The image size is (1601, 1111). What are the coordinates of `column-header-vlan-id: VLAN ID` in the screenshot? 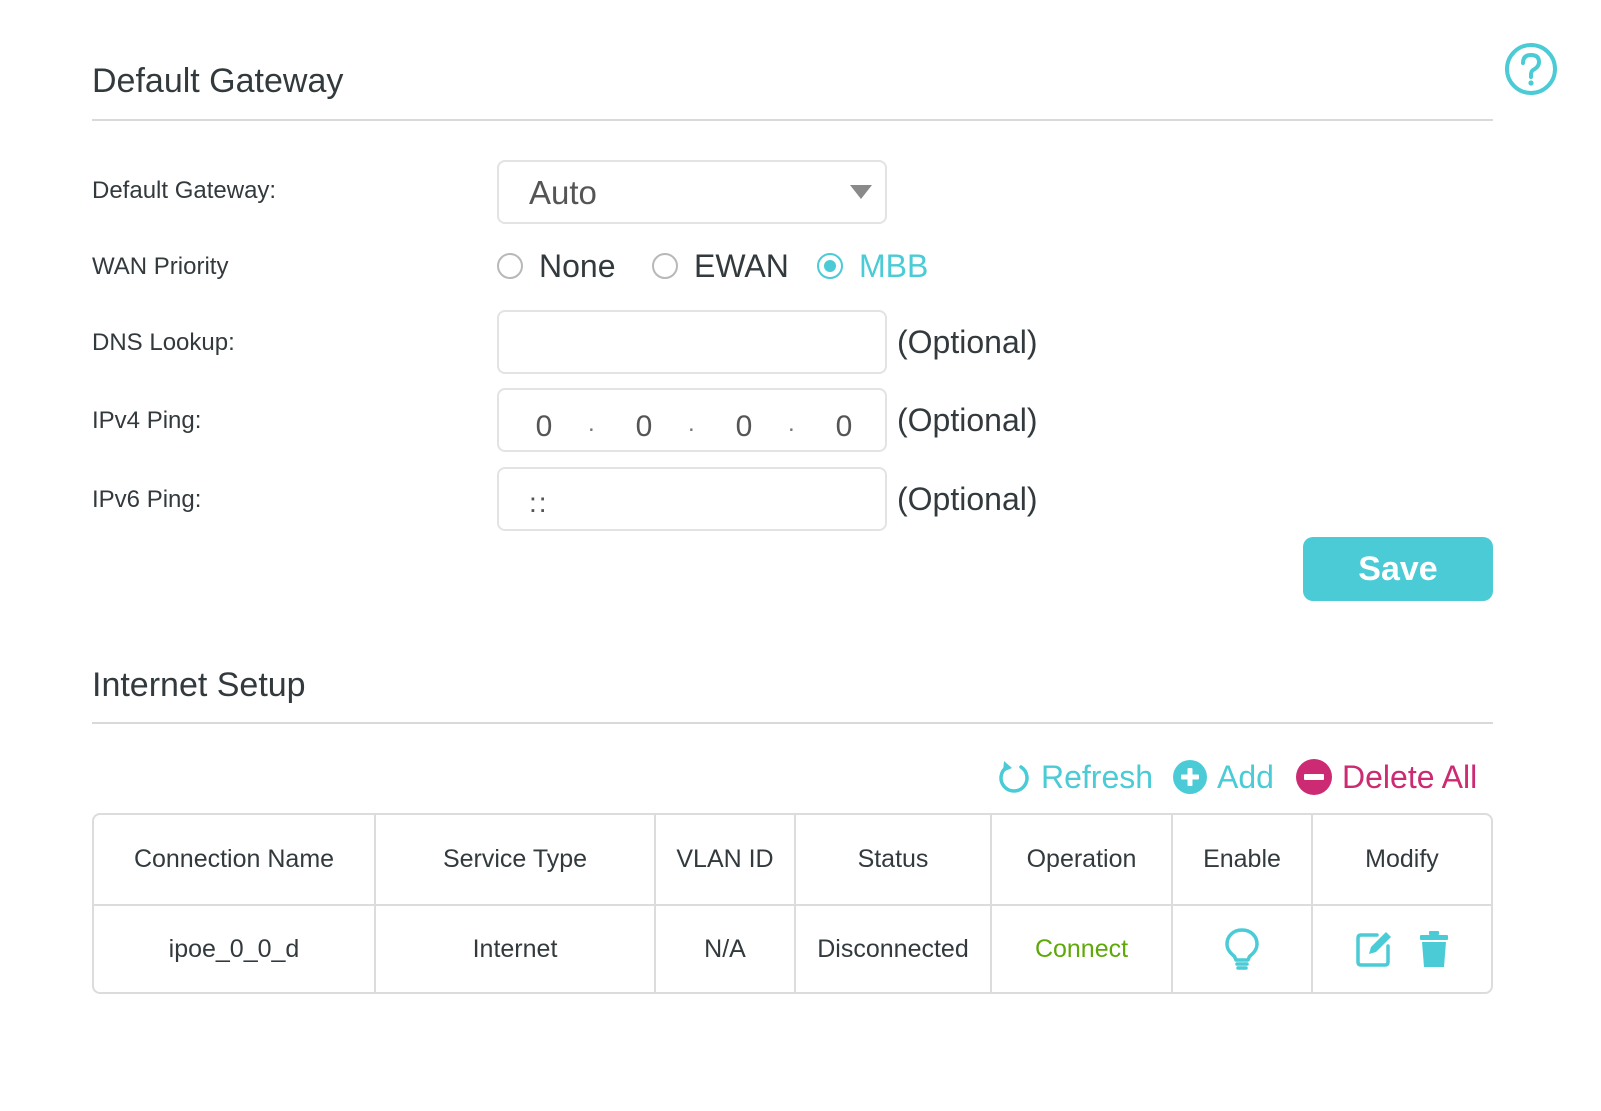 It's located at (725, 860).